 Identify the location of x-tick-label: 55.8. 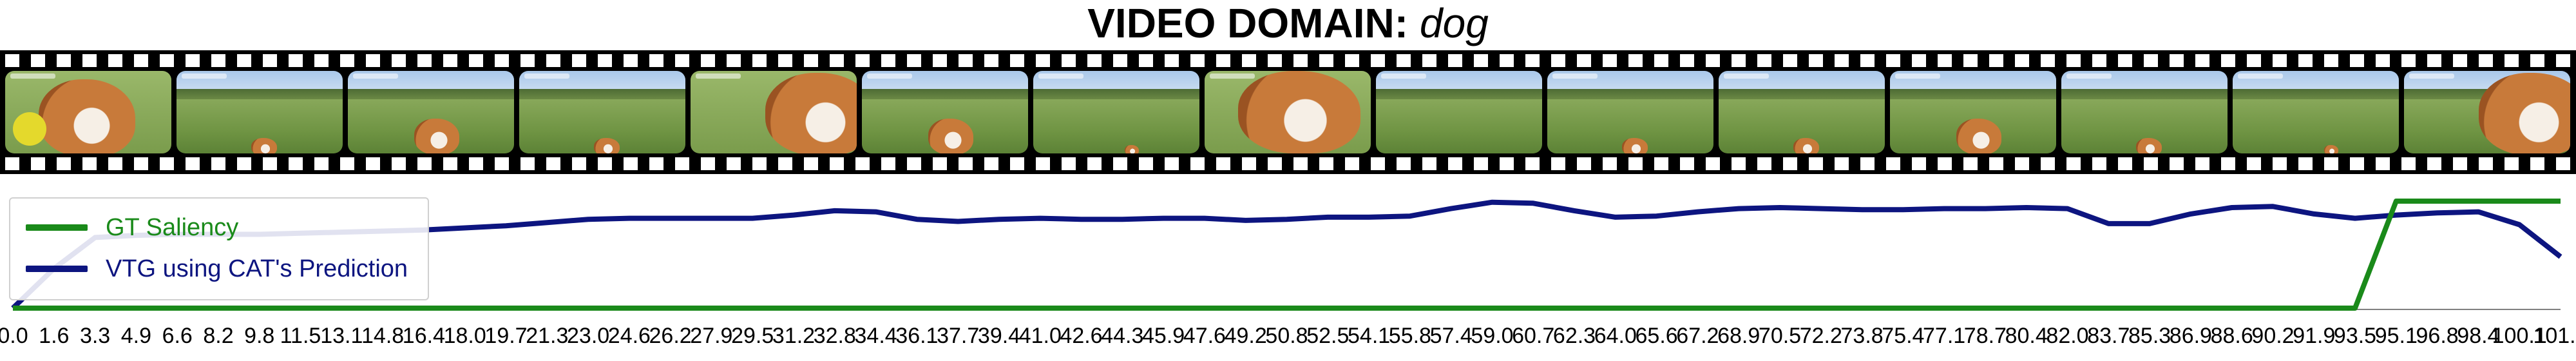
(1410, 336).